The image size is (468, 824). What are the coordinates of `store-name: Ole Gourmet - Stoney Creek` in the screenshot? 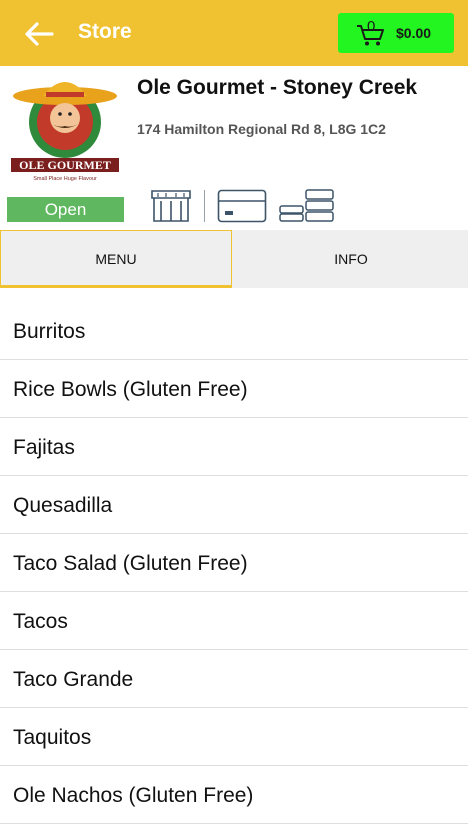 It's located at (277, 87).